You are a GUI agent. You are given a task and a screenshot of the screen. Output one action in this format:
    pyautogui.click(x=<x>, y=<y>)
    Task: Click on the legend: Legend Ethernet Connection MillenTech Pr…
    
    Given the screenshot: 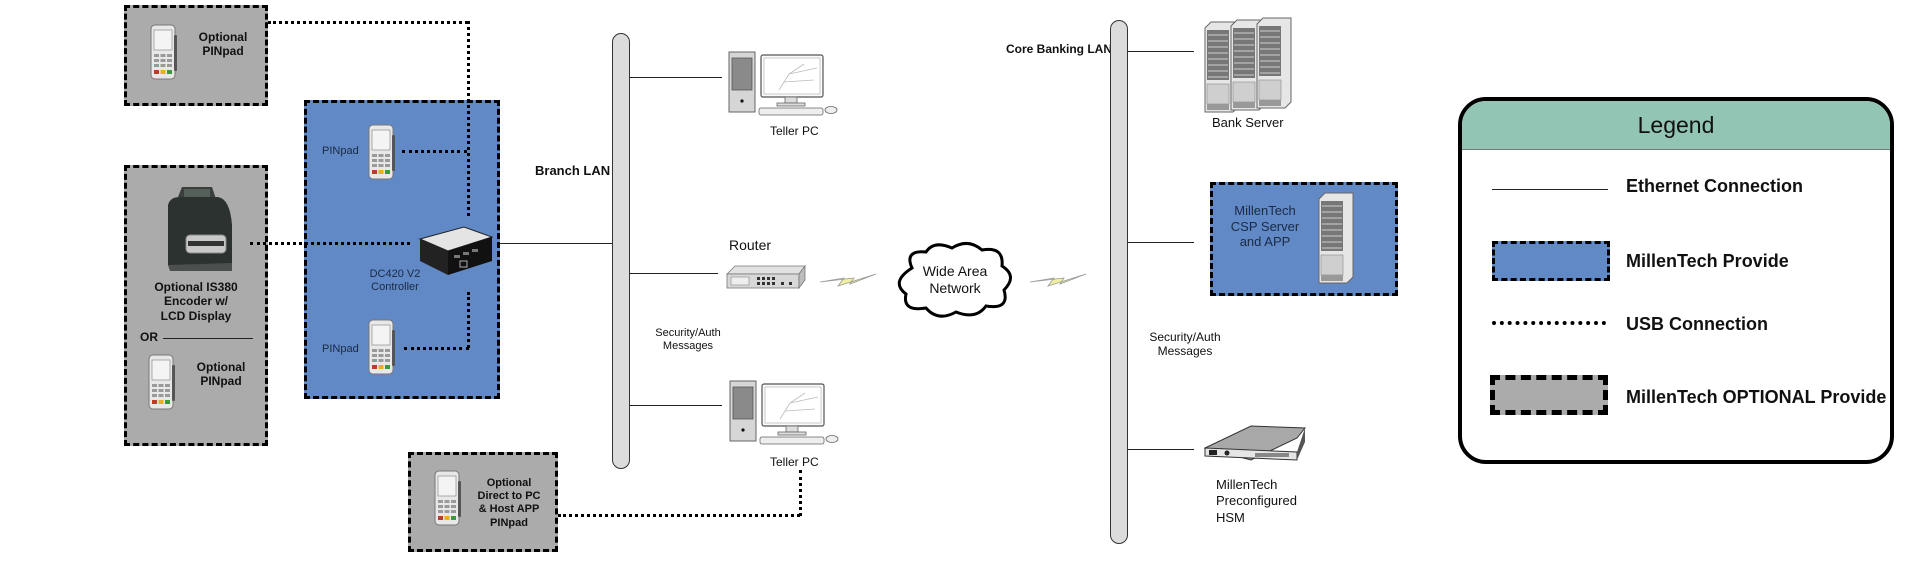 What is the action you would take?
    pyautogui.click(x=1676, y=280)
    